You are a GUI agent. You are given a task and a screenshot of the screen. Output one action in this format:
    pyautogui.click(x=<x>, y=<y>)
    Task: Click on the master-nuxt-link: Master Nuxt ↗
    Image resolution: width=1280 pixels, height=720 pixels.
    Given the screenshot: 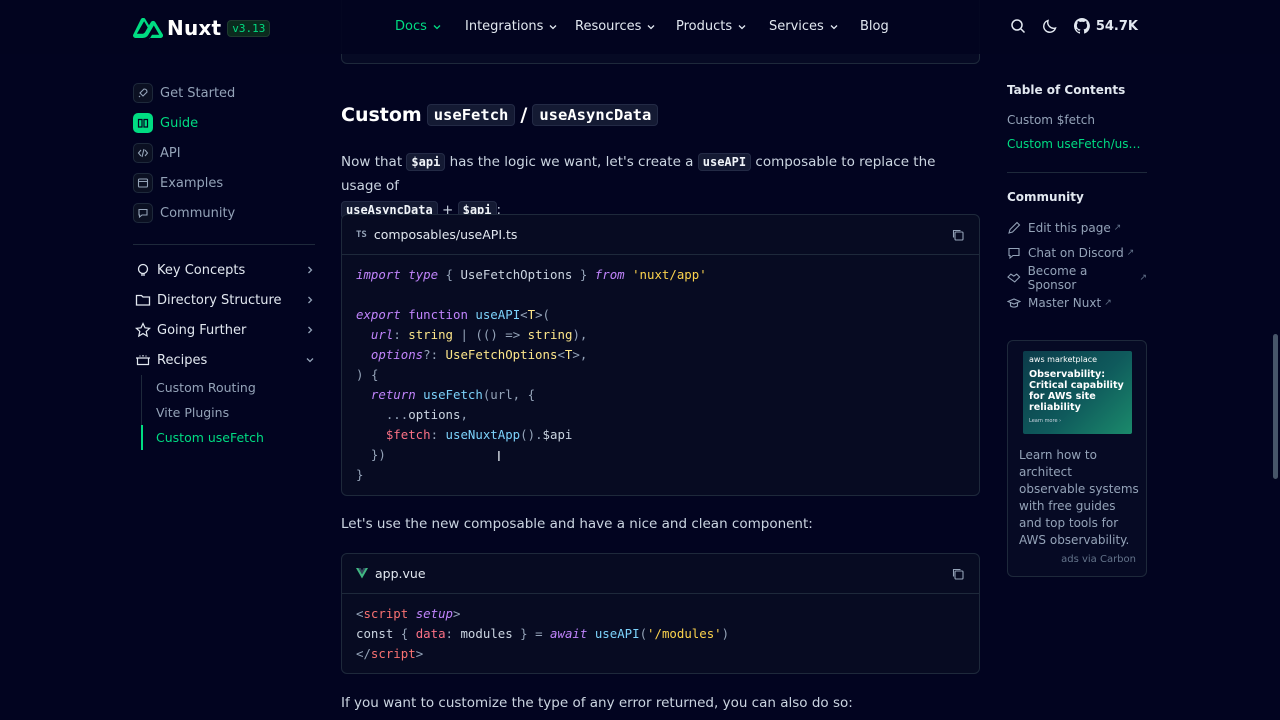 What is the action you would take?
    pyautogui.click(x=1077, y=302)
    